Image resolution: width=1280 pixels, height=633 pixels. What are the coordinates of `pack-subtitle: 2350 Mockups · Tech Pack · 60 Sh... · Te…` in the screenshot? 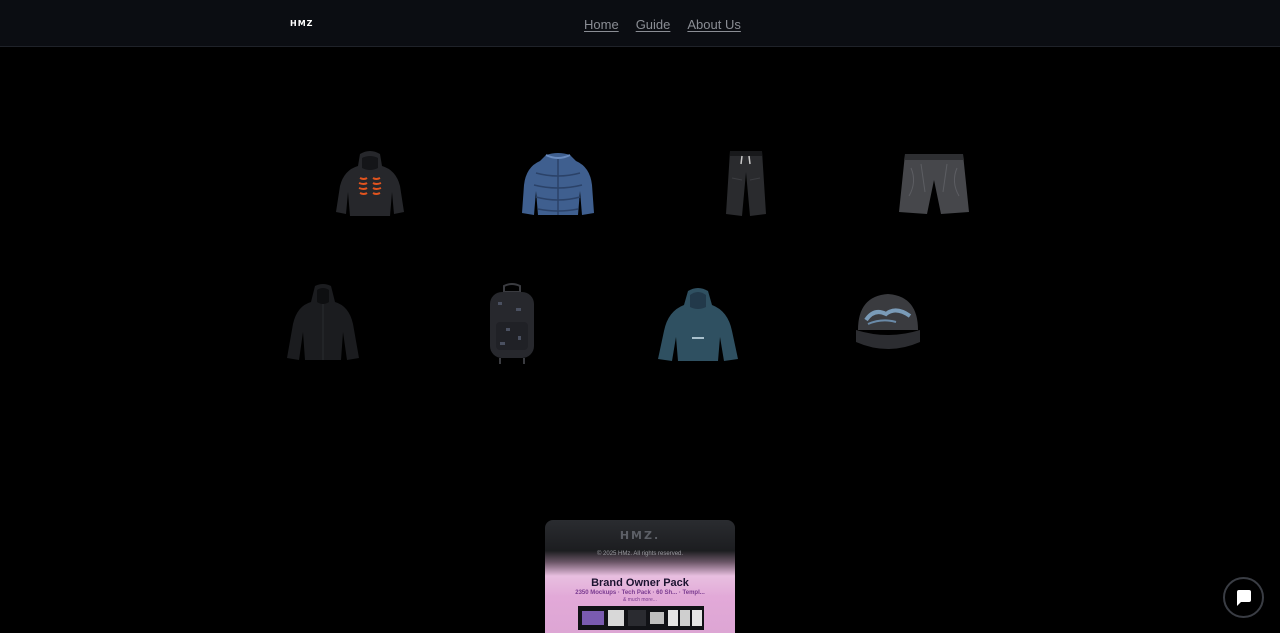 It's located at (640, 593).